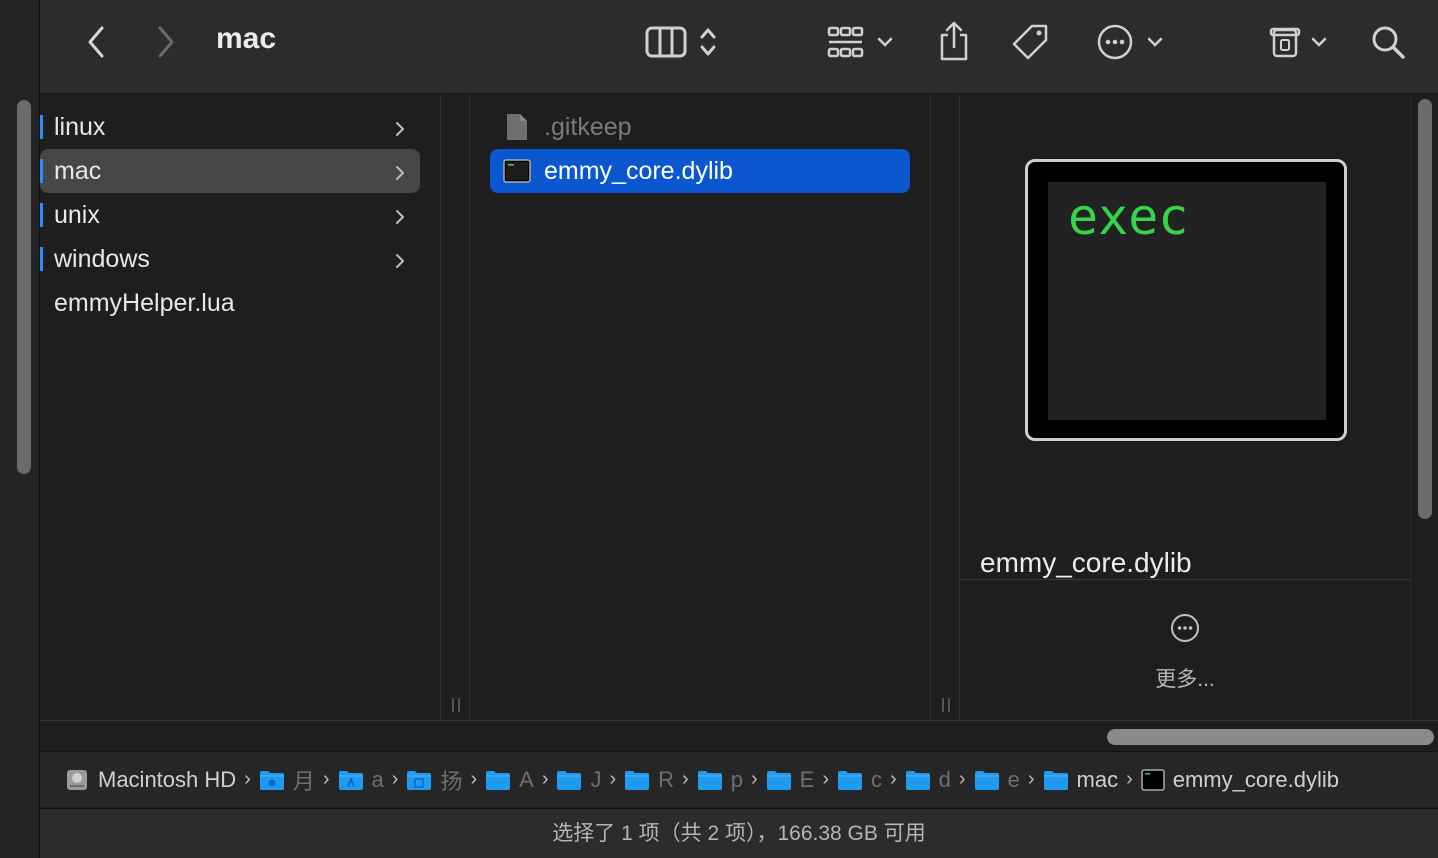  I want to click on view-mode-button, so click(681, 42).